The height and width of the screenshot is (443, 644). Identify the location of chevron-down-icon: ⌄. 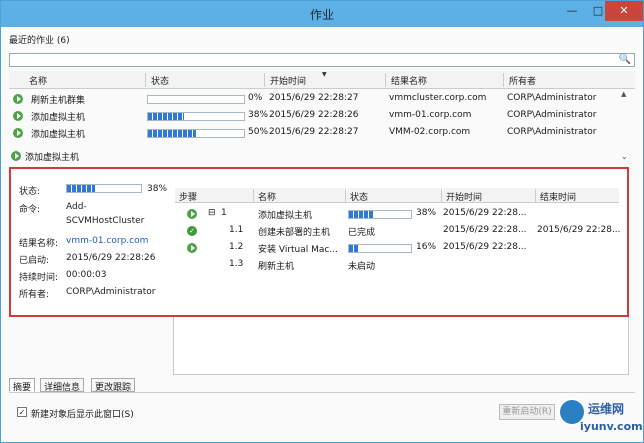
(624, 156).